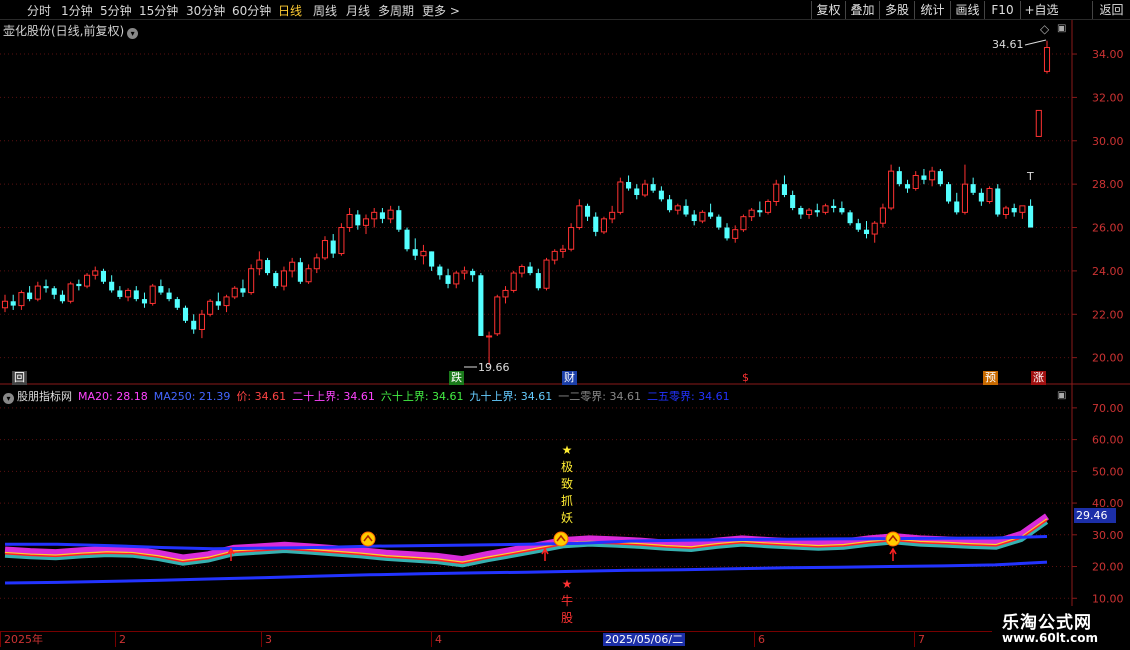  I want to click on timeframe-1: 1分钟, so click(77, 10).